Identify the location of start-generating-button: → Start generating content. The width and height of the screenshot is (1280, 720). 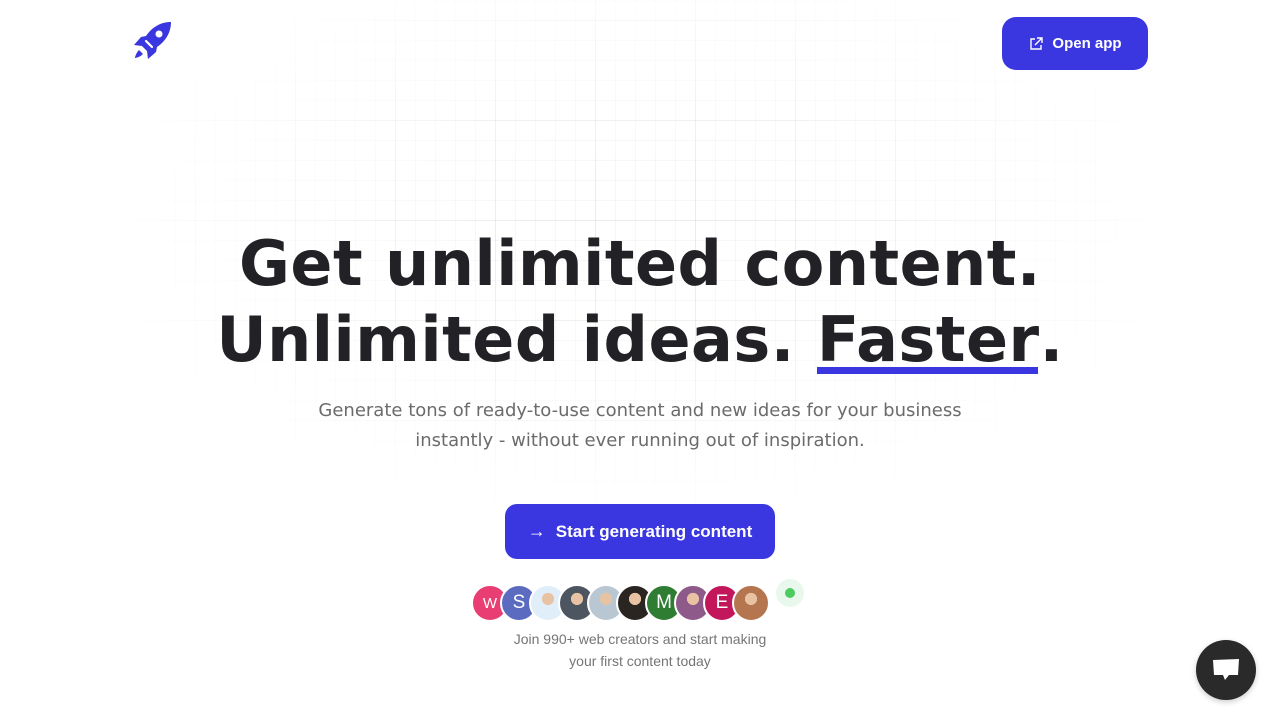
(640, 531).